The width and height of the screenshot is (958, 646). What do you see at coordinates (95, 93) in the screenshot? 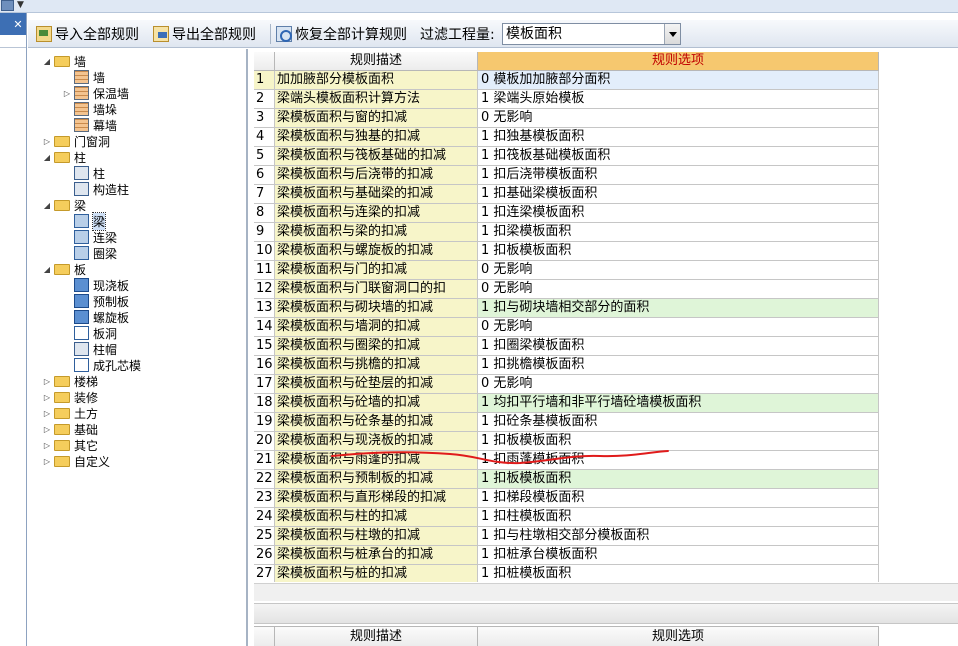
I see `tree-item: ▷ 保温墙` at bounding box center [95, 93].